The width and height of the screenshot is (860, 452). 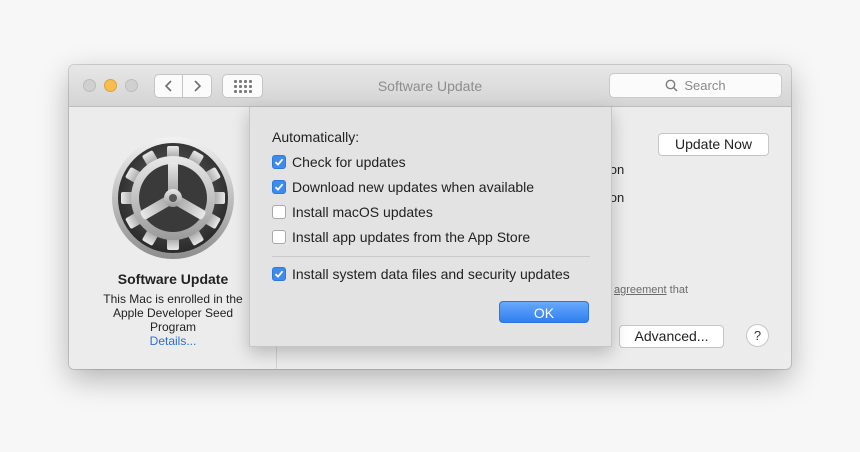 What do you see at coordinates (173, 198) in the screenshot?
I see `gear-icon` at bounding box center [173, 198].